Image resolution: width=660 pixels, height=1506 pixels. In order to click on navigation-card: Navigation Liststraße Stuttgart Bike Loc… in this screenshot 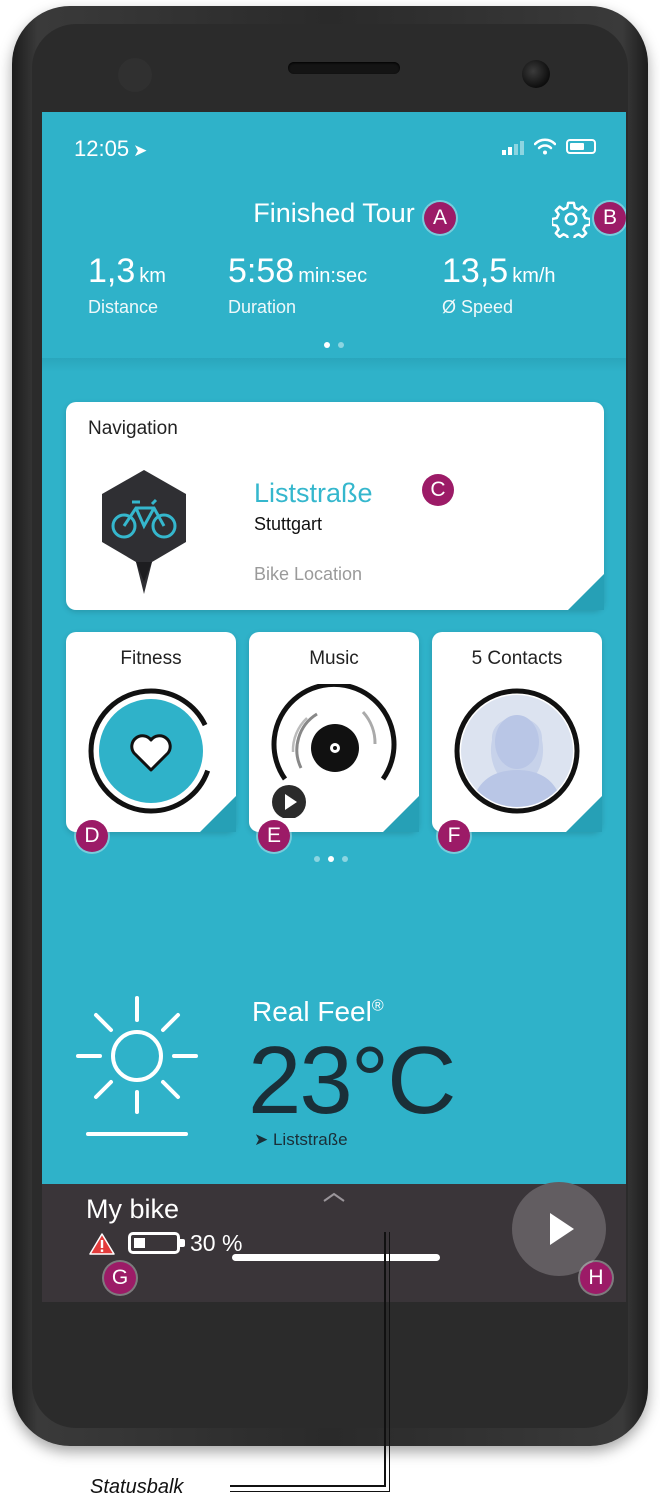, I will do `click(335, 506)`.